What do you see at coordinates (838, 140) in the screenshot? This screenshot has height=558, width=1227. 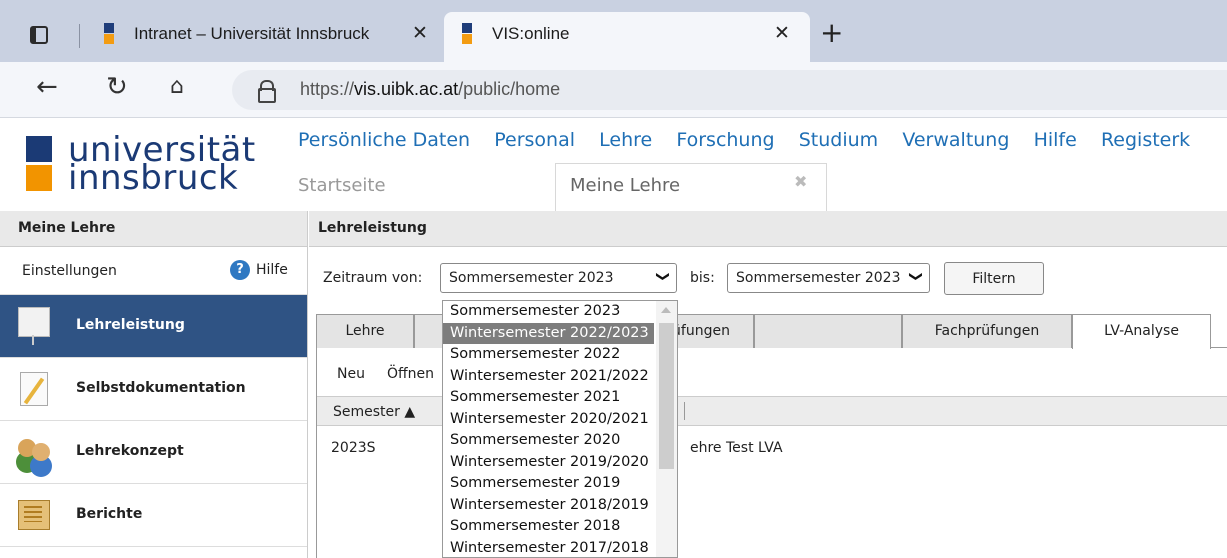 I see `nav-studium: Studium` at bounding box center [838, 140].